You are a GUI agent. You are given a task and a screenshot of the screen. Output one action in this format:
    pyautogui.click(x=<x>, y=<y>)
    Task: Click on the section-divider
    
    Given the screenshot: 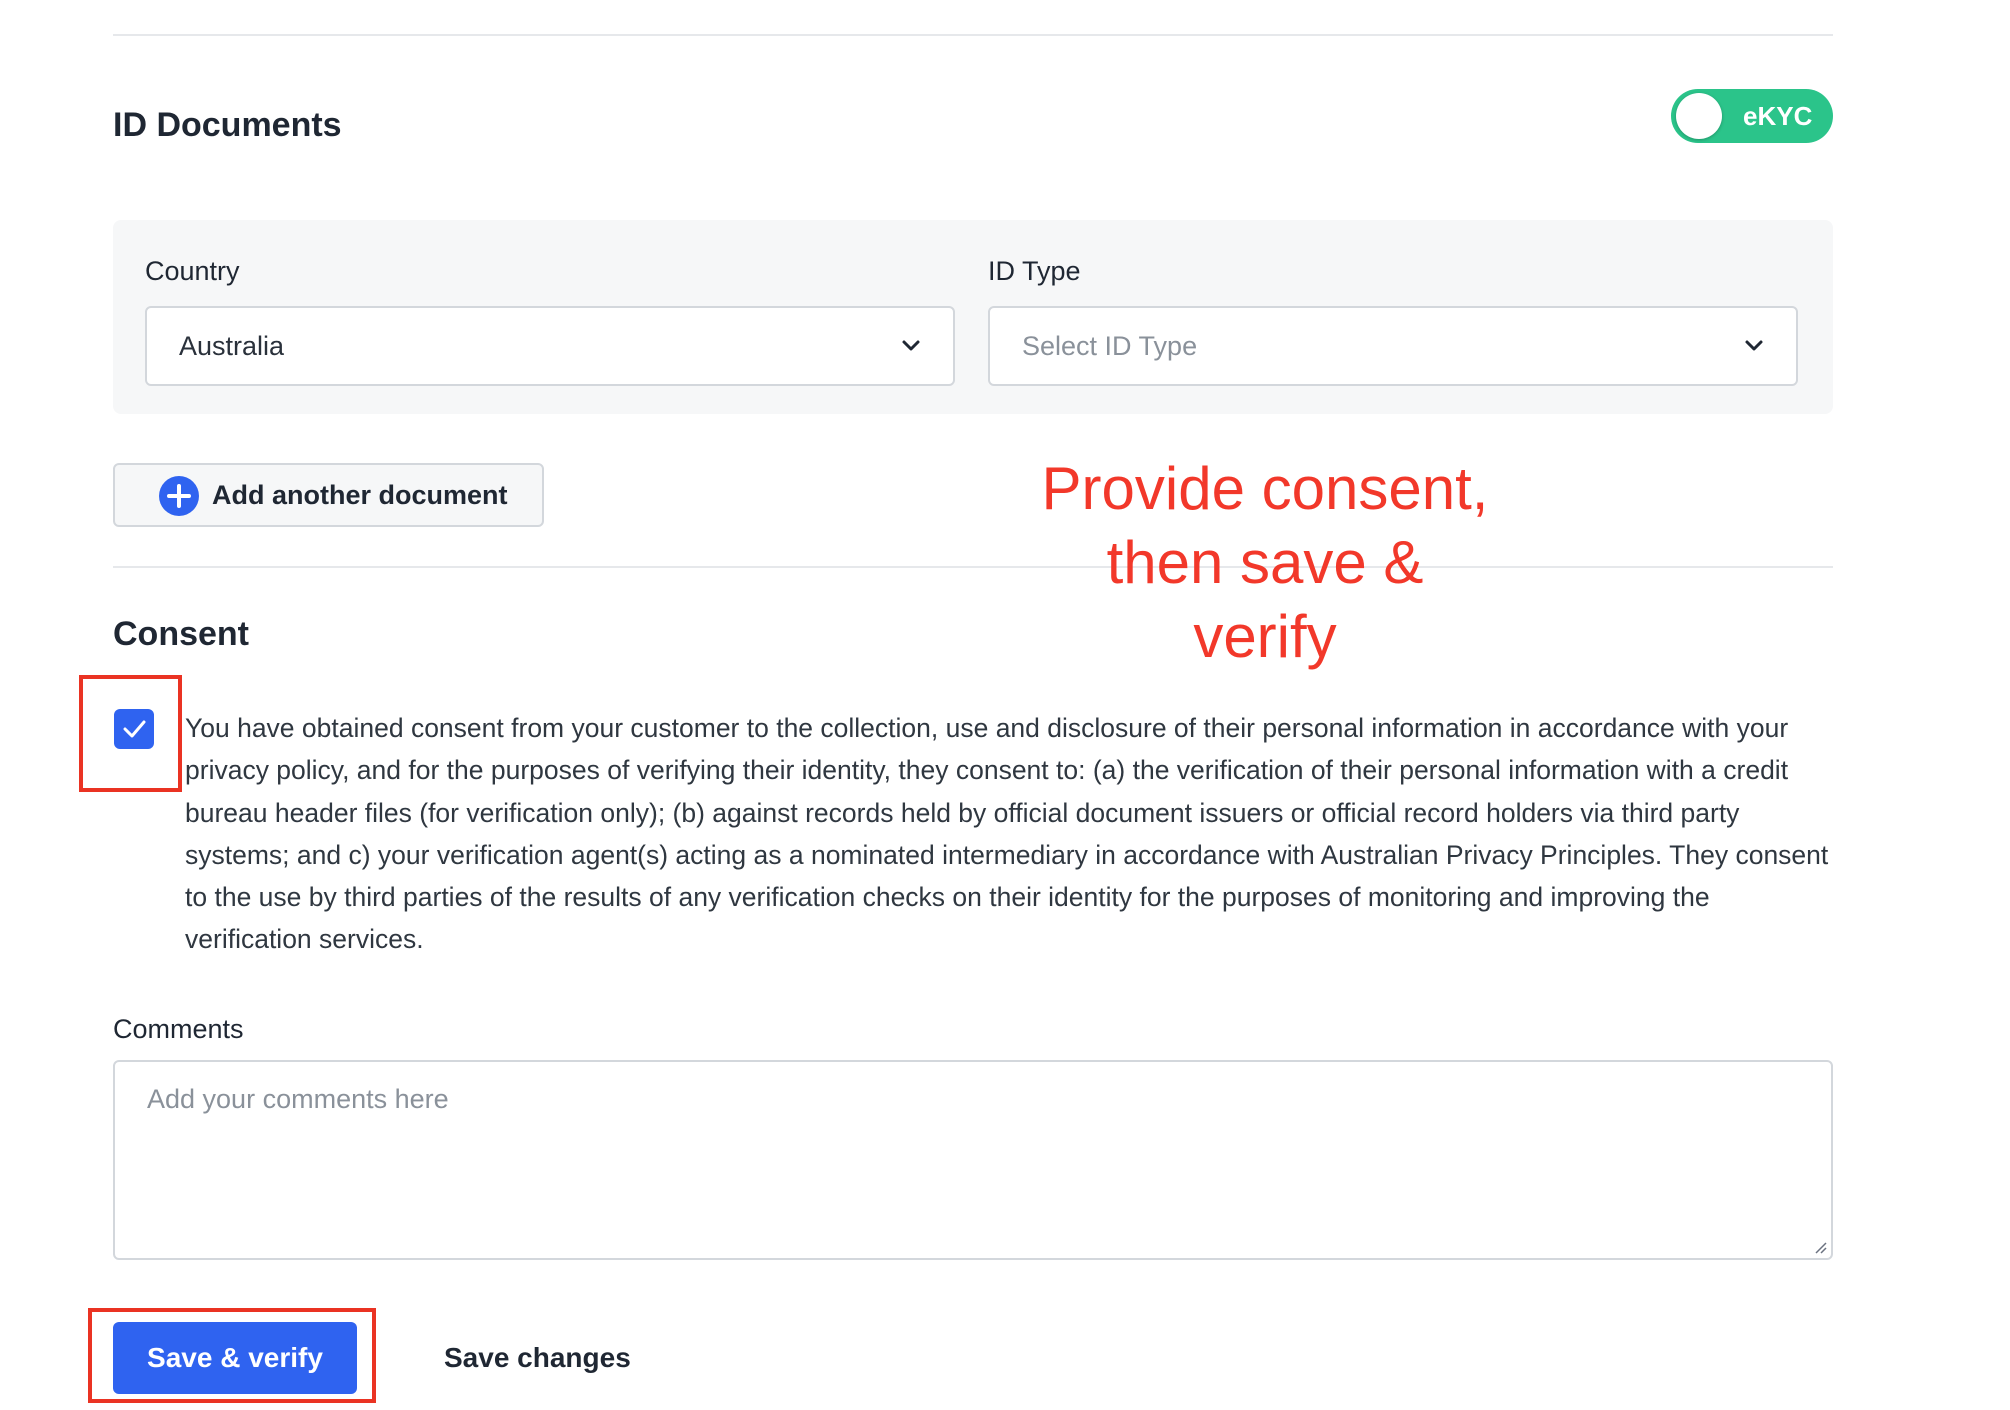 What is the action you would take?
    pyautogui.click(x=973, y=567)
    